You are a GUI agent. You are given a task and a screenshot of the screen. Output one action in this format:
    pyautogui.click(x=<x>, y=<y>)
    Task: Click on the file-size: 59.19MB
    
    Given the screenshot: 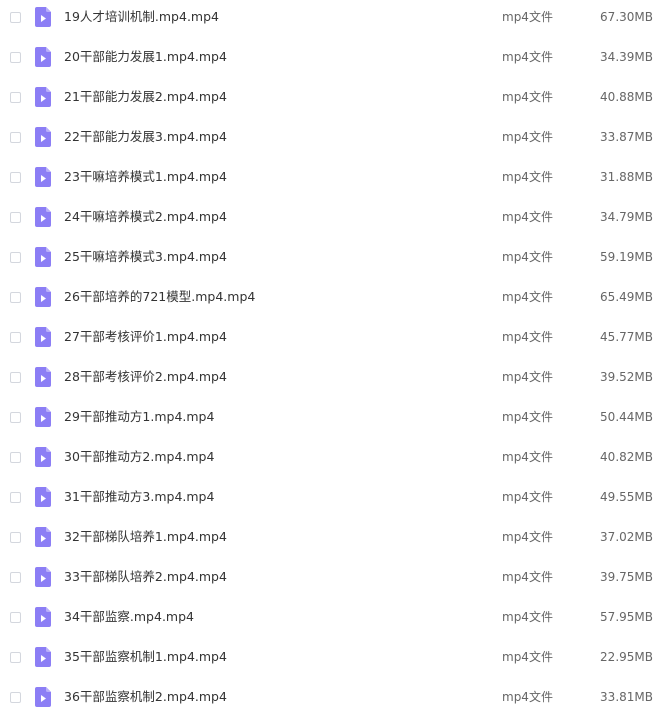 What is the action you would take?
    pyautogui.click(x=626, y=257)
    